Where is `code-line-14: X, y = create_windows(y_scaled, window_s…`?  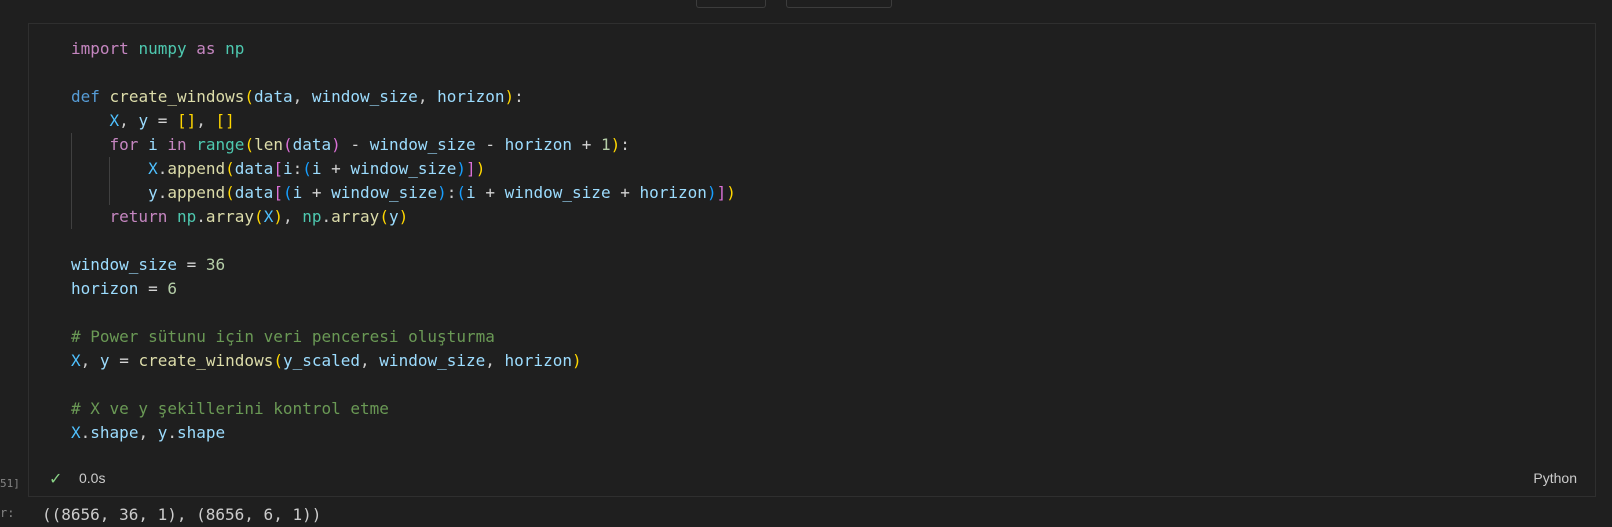 code-line-14: X, y = create_windows(y_scaled, window_s… is located at coordinates (326, 360).